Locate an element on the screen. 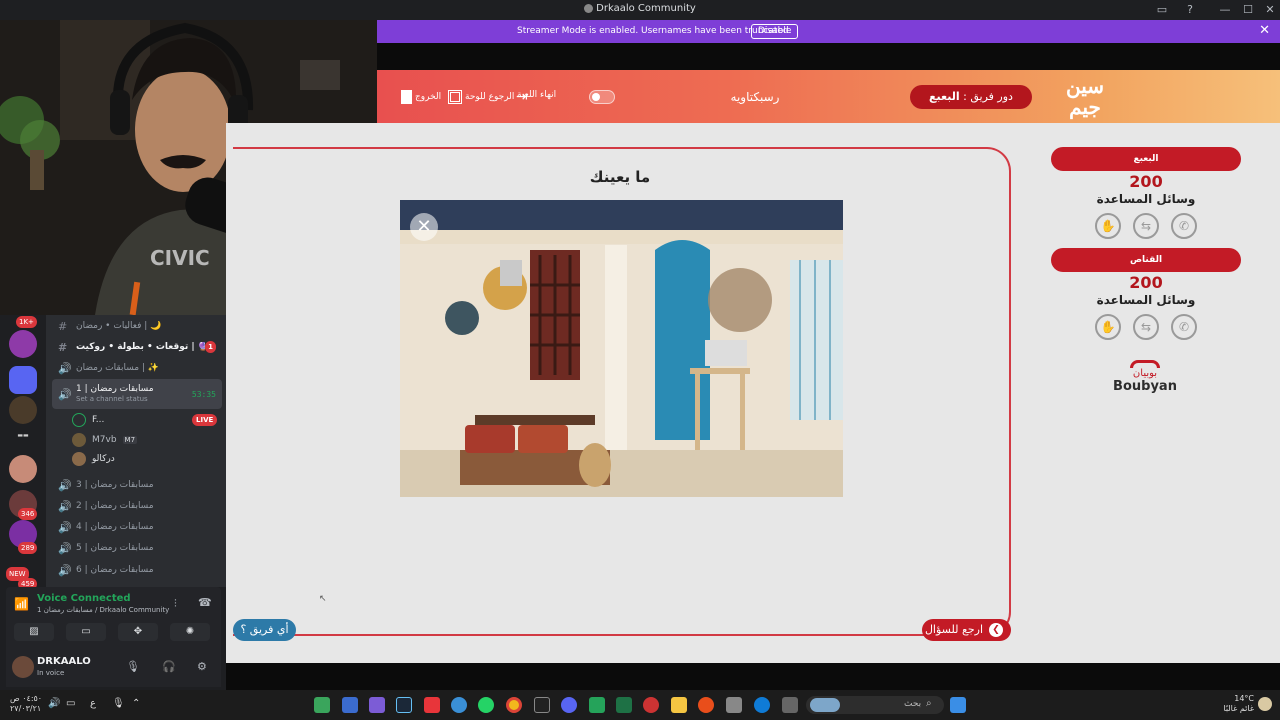 This screenshot has height=720, width=1280. file-explorer-icon is located at coordinates (679, 705).